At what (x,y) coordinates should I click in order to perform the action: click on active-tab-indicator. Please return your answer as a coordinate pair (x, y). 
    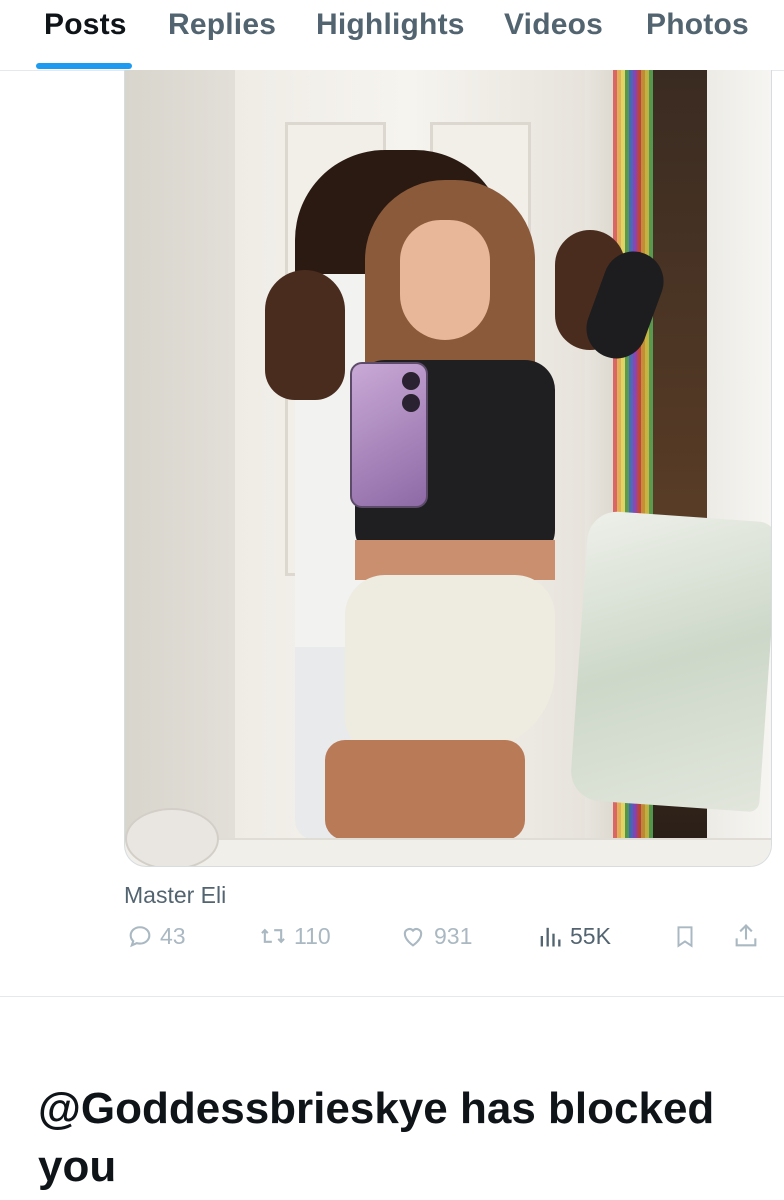
    Looking at the image, I should click on (84, 66).